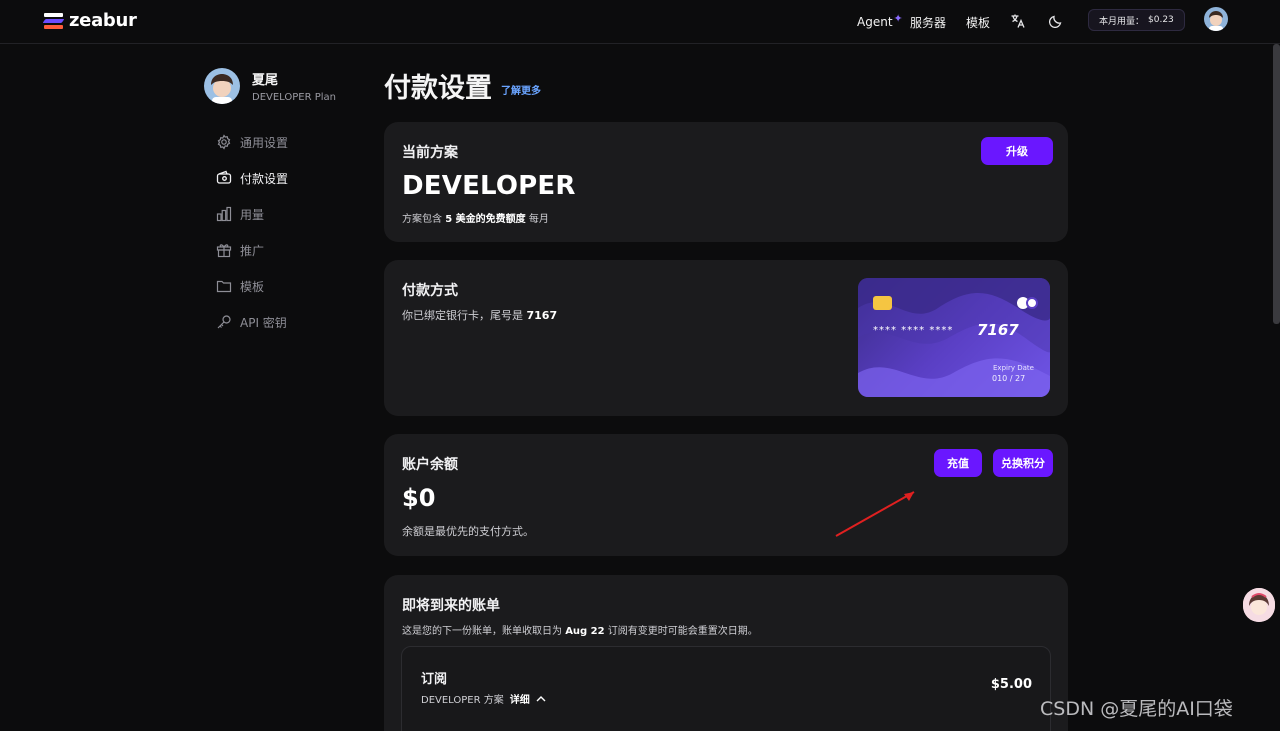 The image size is (1280, 731). I want to click on nav-servers: 服务器, so click(928, 22).